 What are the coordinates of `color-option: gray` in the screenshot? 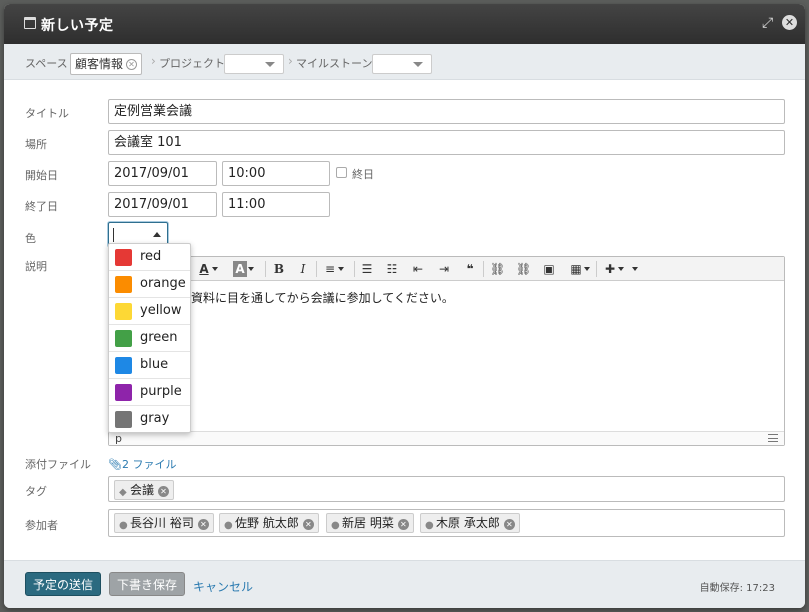 It's located at (149, 419).